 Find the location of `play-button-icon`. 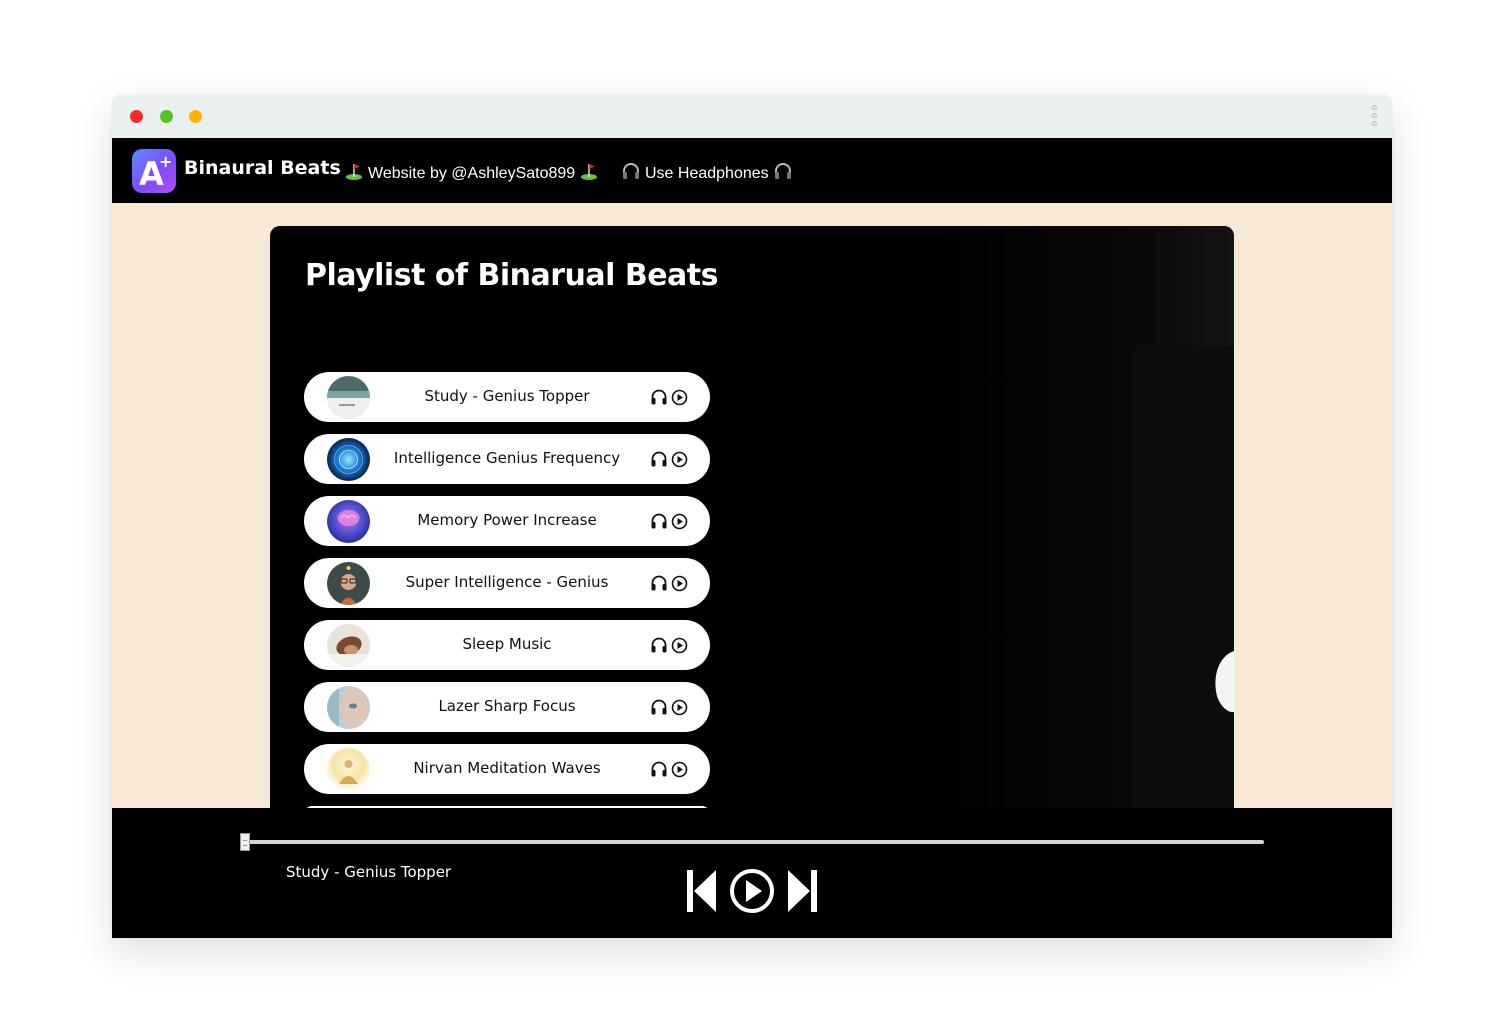

play-button-icon is located at coordinates (752, 893).